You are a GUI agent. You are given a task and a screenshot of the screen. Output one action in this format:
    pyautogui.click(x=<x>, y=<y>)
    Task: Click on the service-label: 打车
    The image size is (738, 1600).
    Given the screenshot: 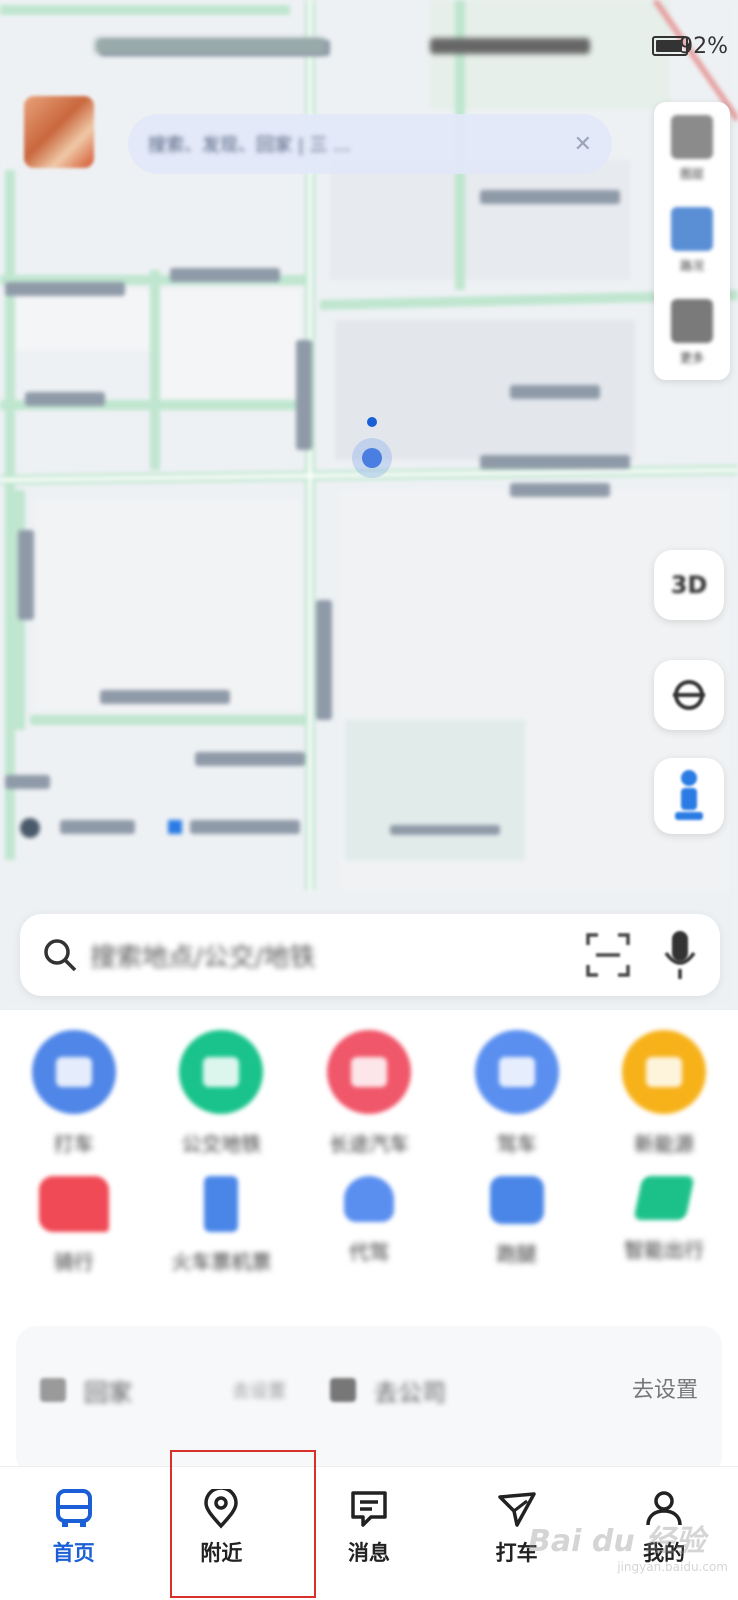 What is the action you would take?
    pyautogui.click(x=73, y=1144)
    